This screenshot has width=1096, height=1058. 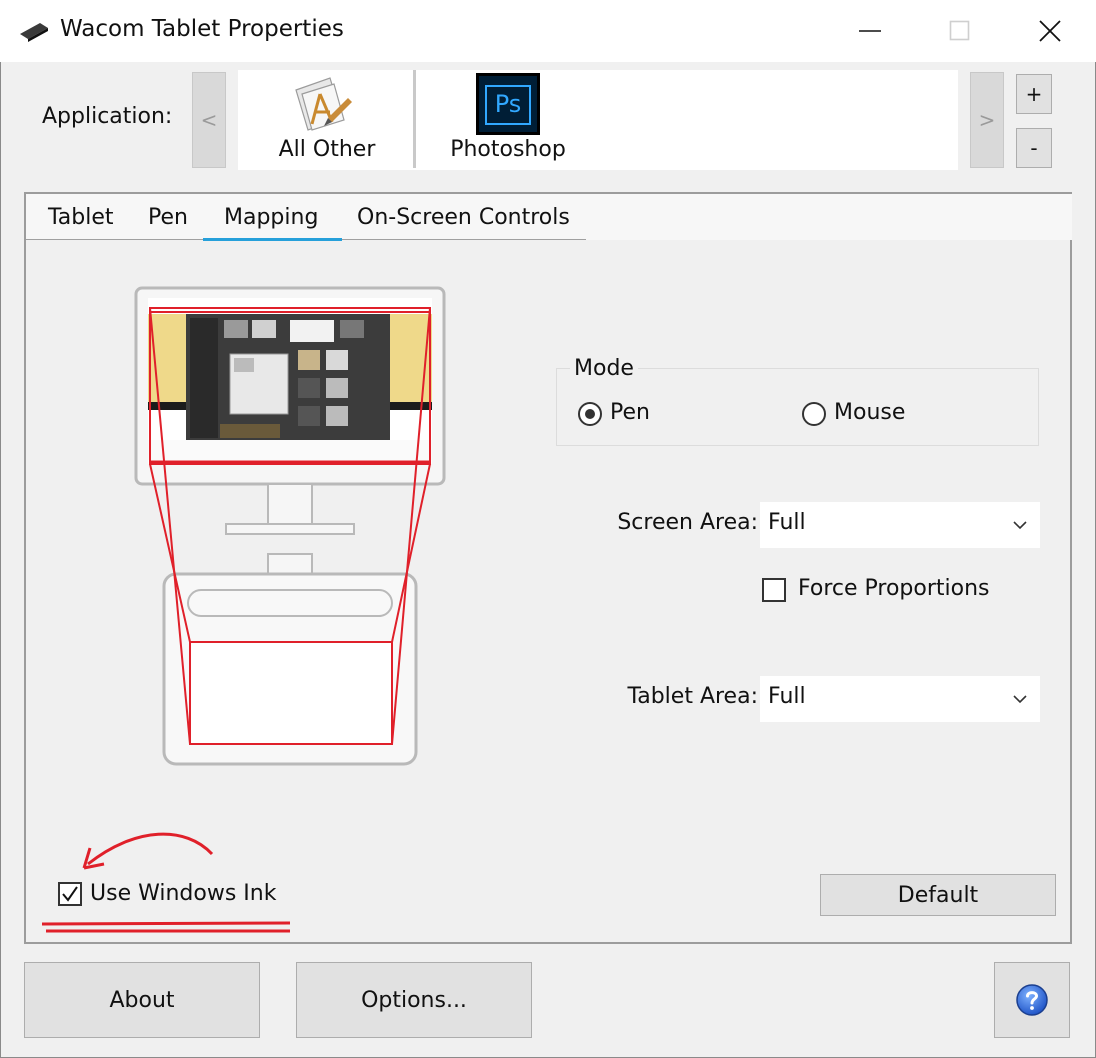 I want to click on tab-pen: Pen, so click(x=168, y=220).